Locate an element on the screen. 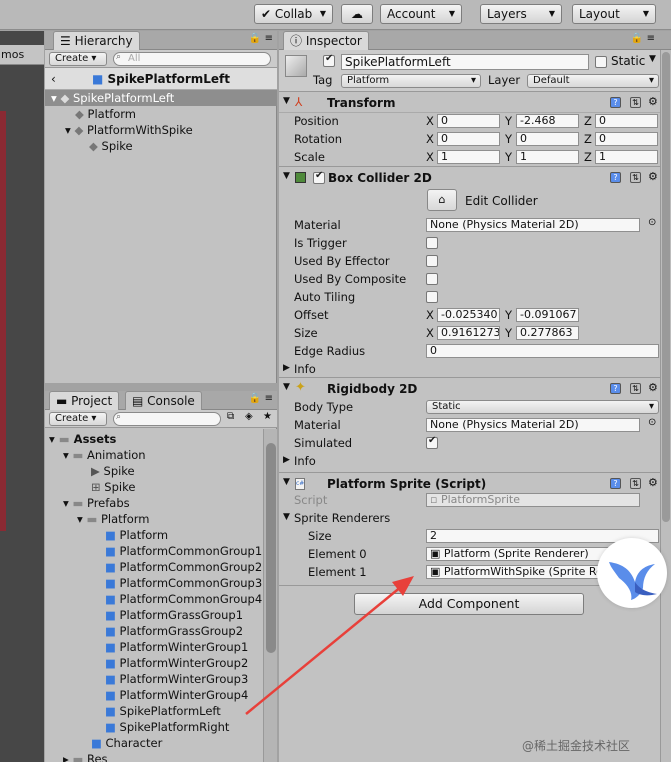 The height and width of the screenshot is (762, 671). hierarchy-item: ◆ Platform is located at coordinates (105, 114).